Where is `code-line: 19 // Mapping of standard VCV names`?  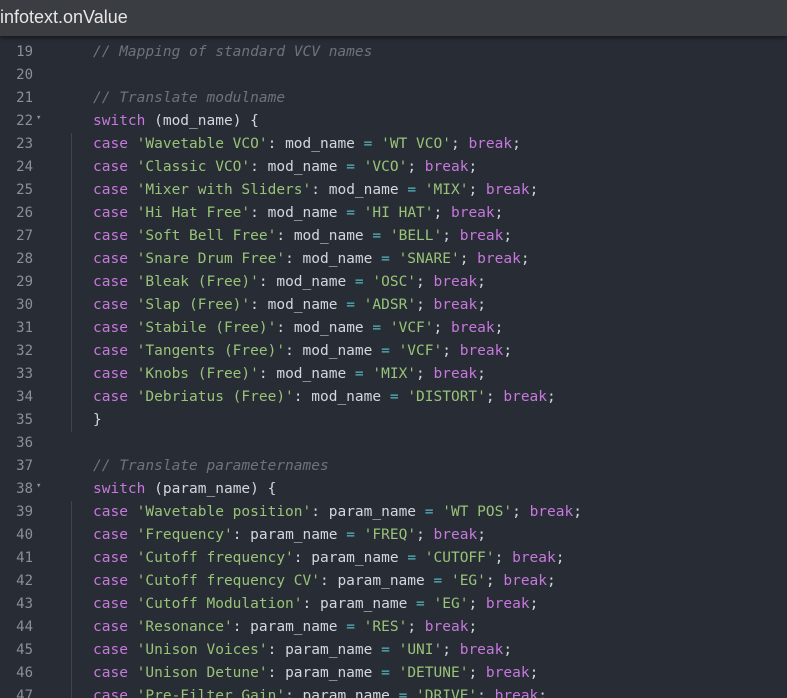
code-line: 19 // Mapping of standard VCV names is located at coordinates (393, 52).